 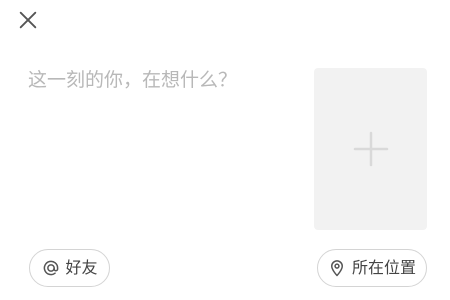 I want to click on at-icon, so click(x=51, y=268).